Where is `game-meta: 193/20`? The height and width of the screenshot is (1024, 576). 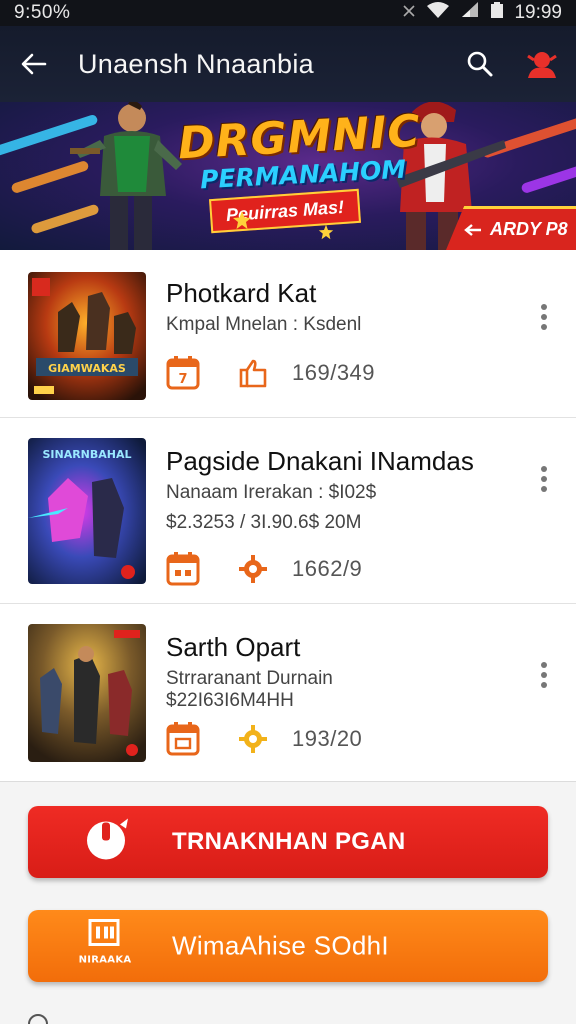 game-meta: 193/20 is located at coordinates (264, 739).